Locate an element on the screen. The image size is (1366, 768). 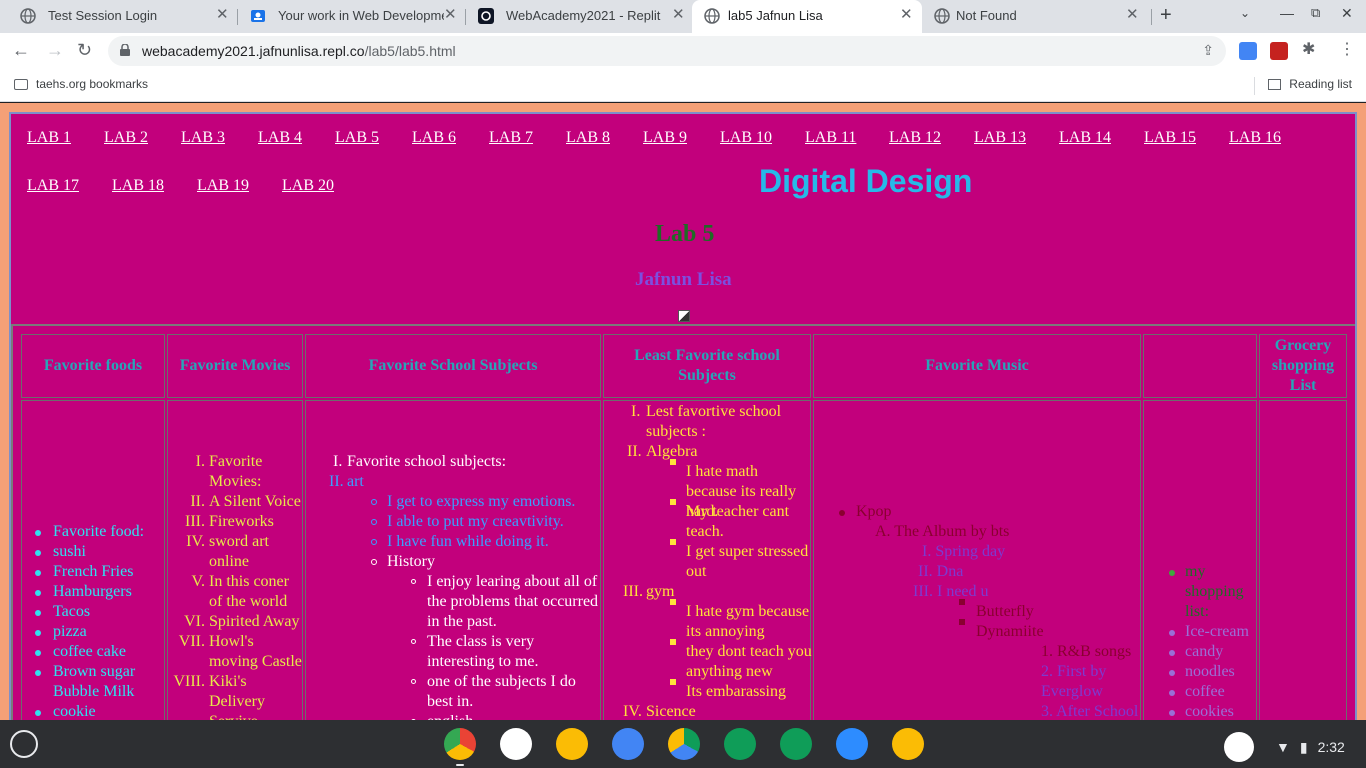
extensions-puzzle-icon: ✱ is located at coordinates (1308, 50).